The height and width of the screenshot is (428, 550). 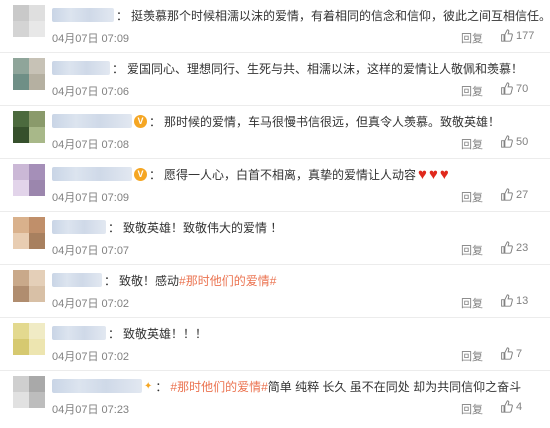 I want to click on comment-text: 致敬英雄！致敬伟大的爱情 ！, so click(x=203, y=227).